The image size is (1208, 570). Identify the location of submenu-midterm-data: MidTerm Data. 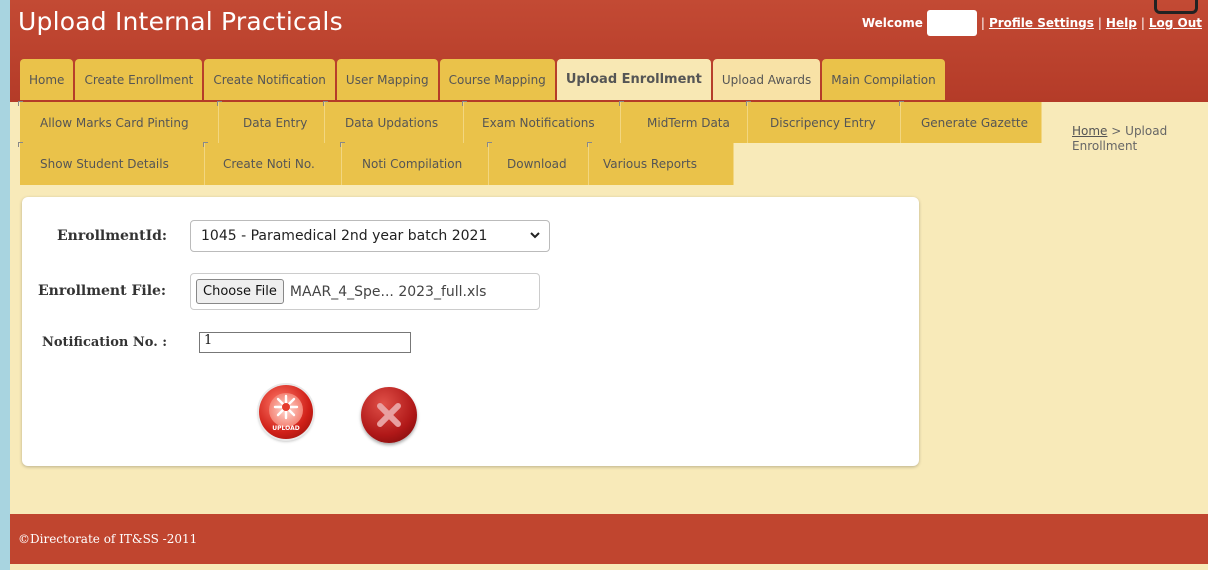
(683, 122).